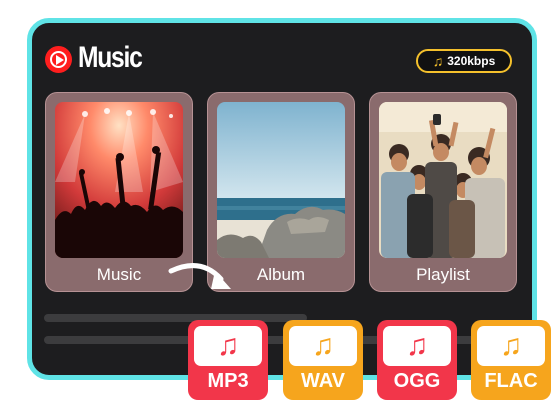 The width and height of the screenshot is (560, 420). I want to click on bitrate-label: 320kbps, so click(471, 61).